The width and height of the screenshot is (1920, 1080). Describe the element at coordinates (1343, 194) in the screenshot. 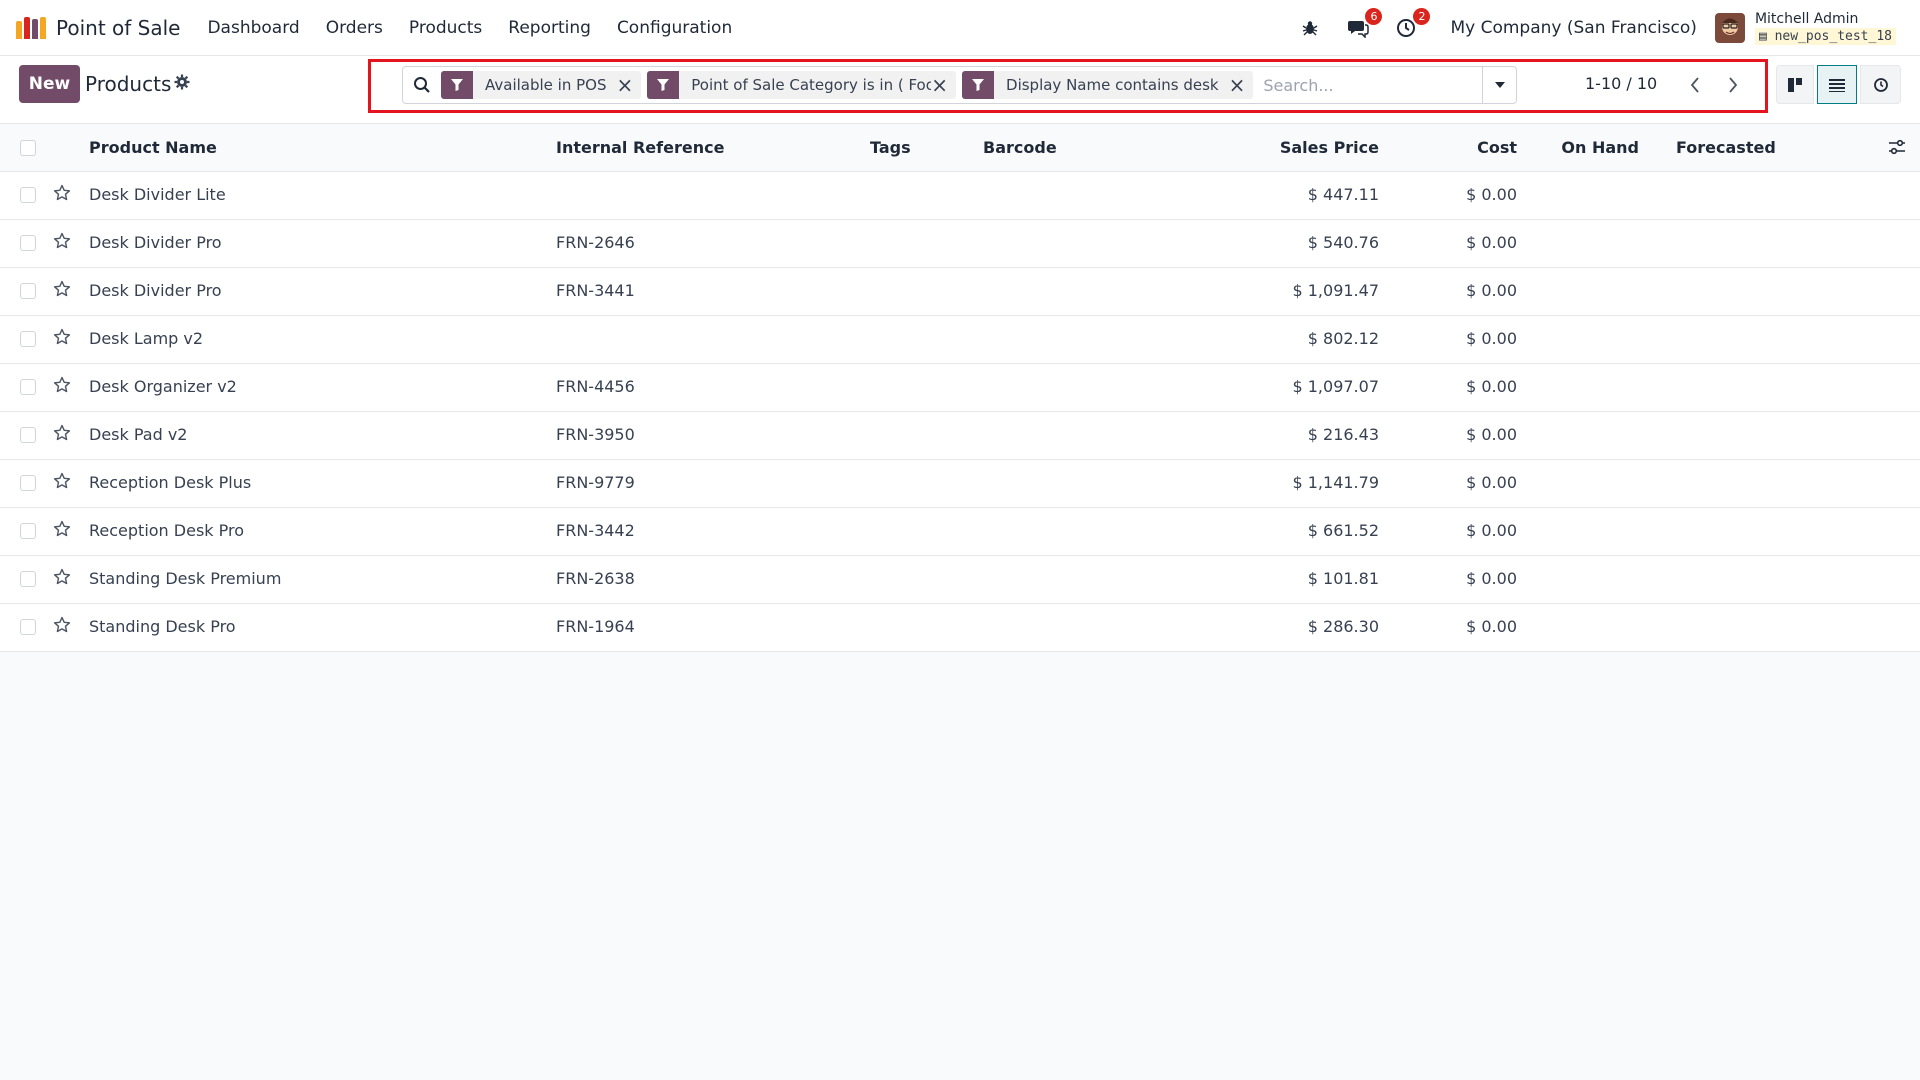

I see `cell-sales-price: $ 447.11` at that location.